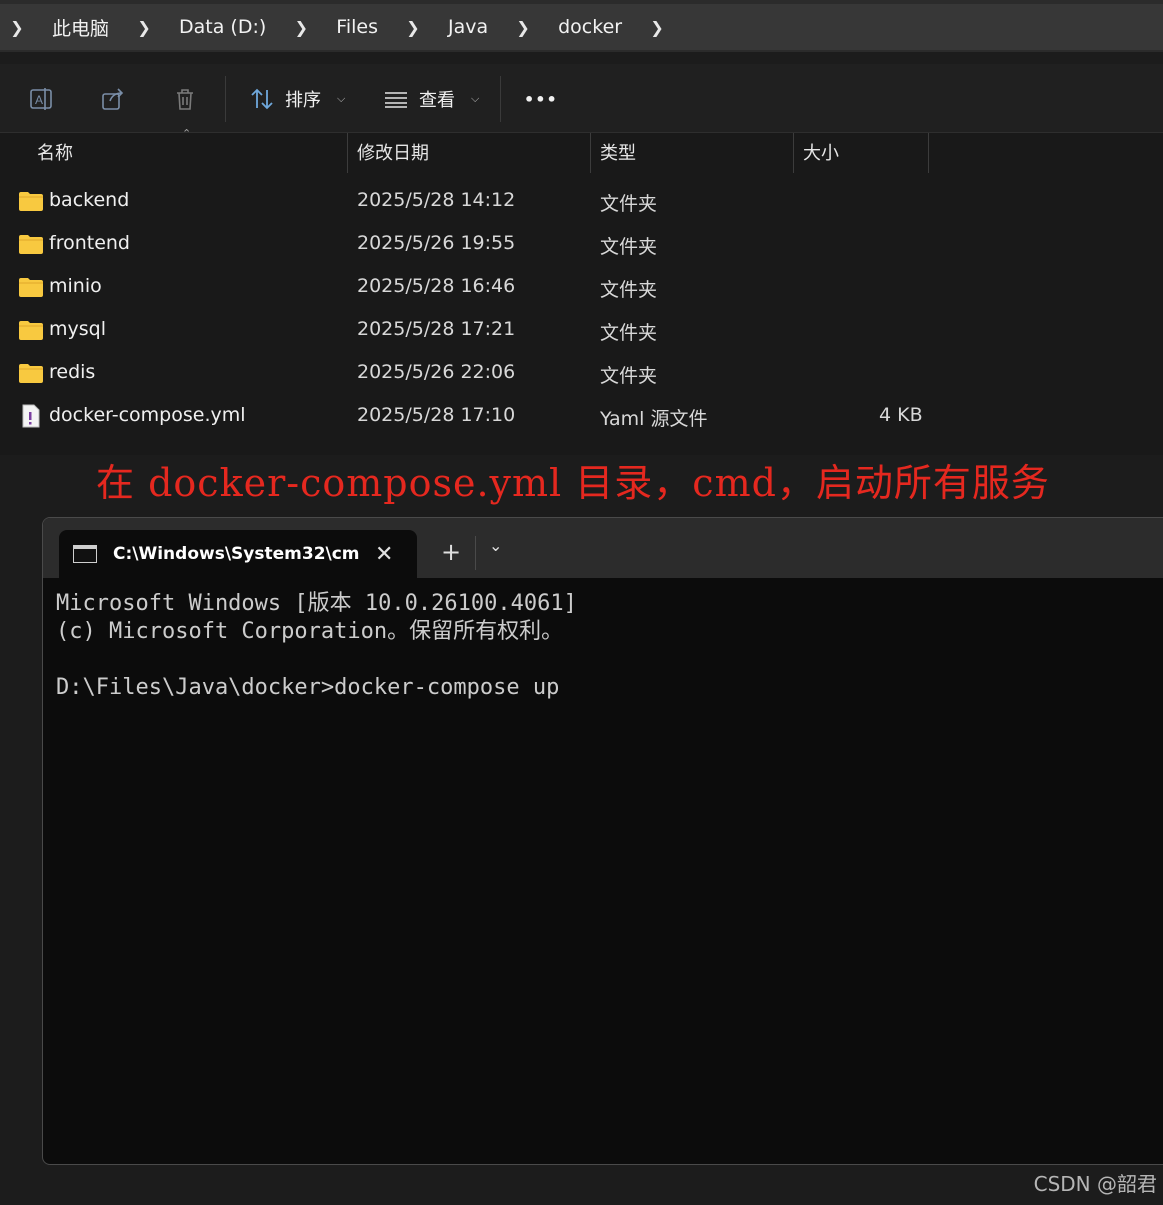 The width and height of the screenshot is (1163, 1205). What do you see at coordinates (581, 151) in the screenshot?
I see `column-headers: ⌃ 名称 修改日期 类型 大小` at bounding box center [581, 151].